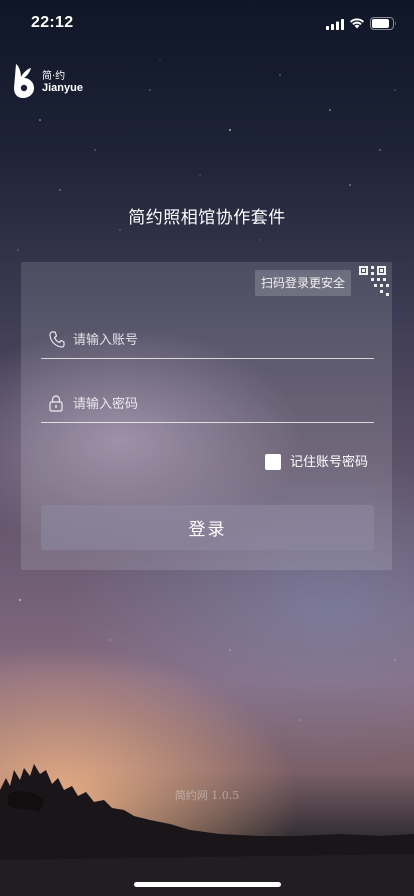 This screenshot has height=896, width=414. Describe the element at coordinates (52, 22) in the screenshot. I see `status-time: 22:12` at that location.